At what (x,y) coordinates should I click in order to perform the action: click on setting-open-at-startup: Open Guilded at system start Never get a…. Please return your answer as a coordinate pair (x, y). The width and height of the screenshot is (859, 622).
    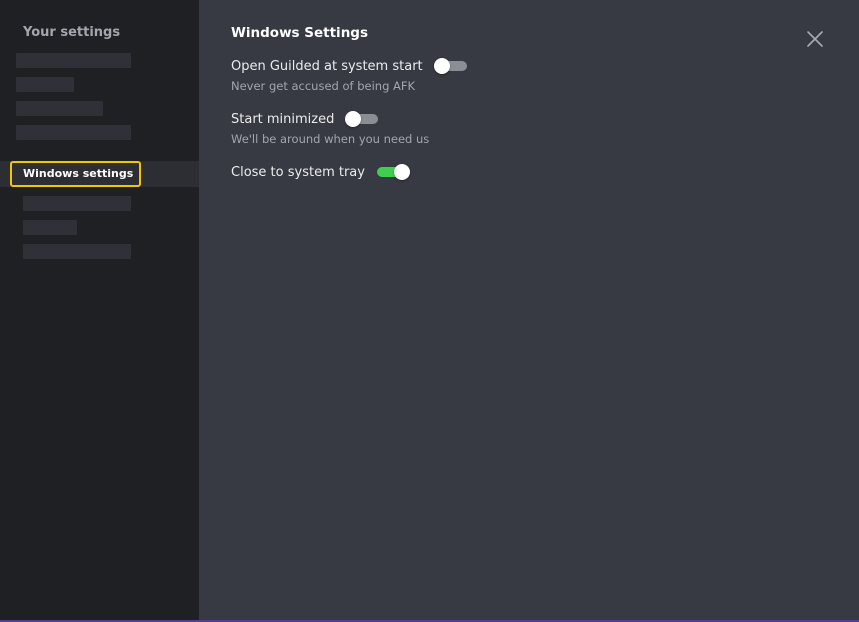
    Looking at the image, I should click on (349, 74).